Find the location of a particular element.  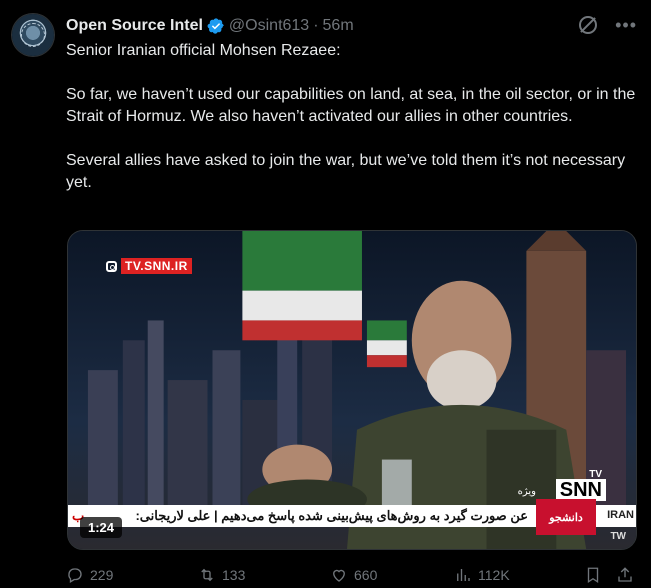

like-count: 660 is located at coordinates (366, 575).